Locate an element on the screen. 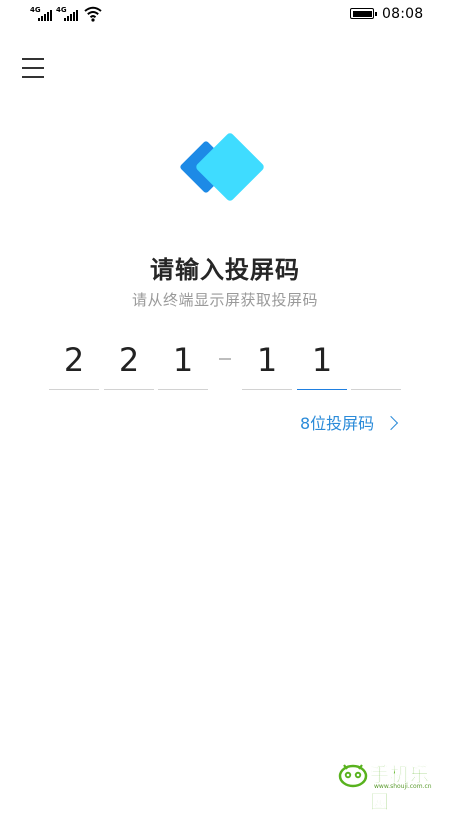 The height and width of the screenshot is (814, 450). code-digit-box is located at coordinates (376, 364).